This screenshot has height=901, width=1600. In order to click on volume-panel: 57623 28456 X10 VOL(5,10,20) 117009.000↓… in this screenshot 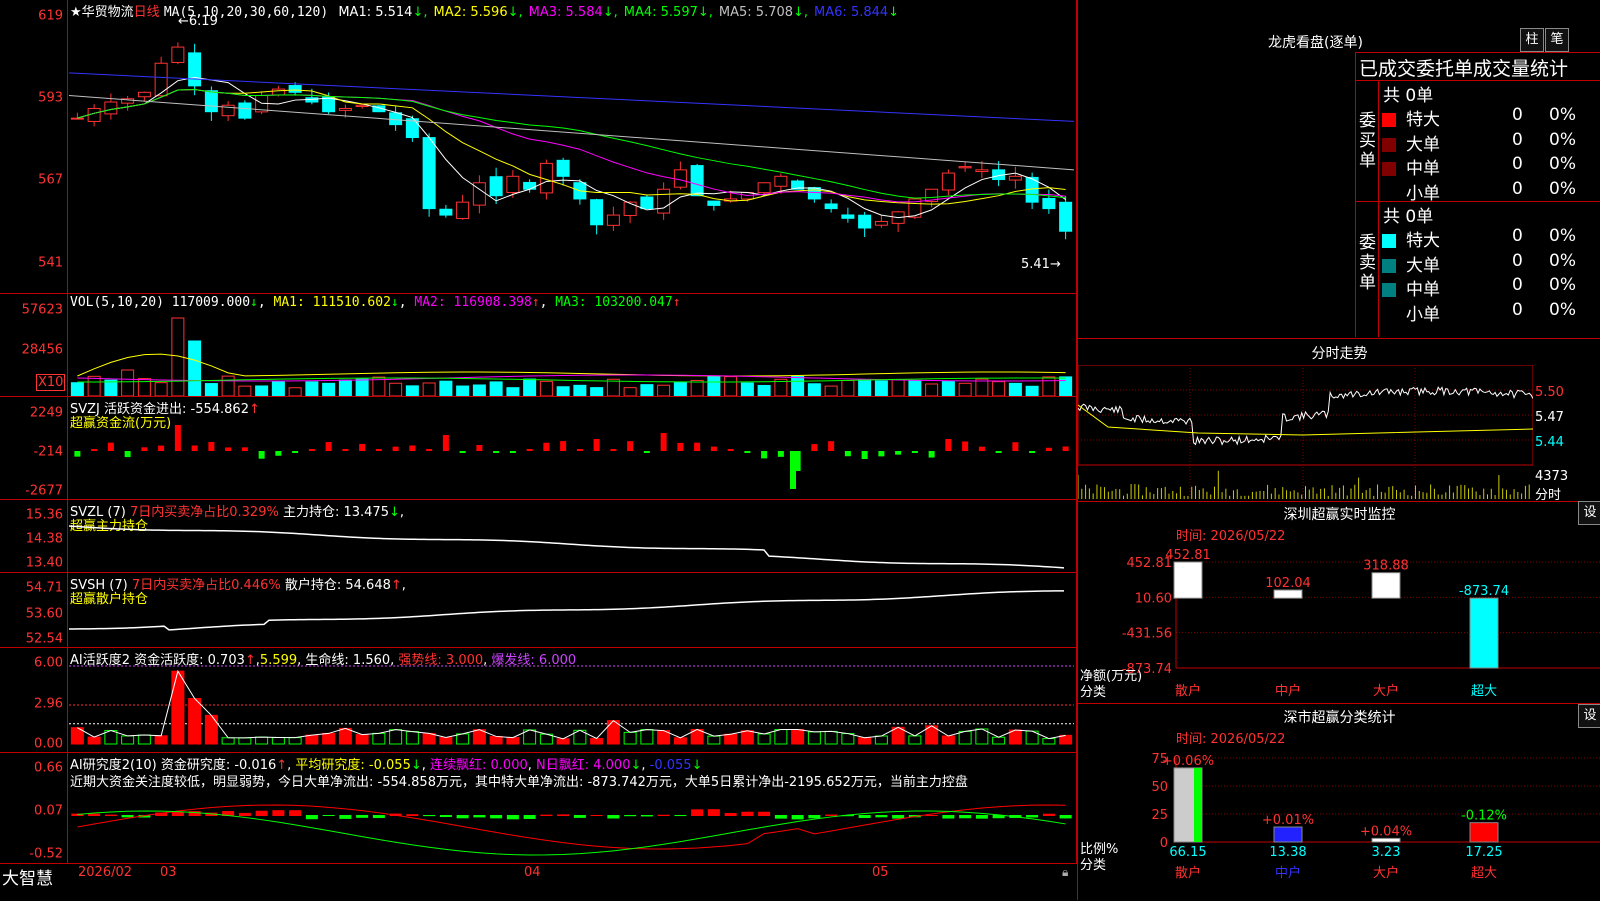, I will do `click(538, 345)`.